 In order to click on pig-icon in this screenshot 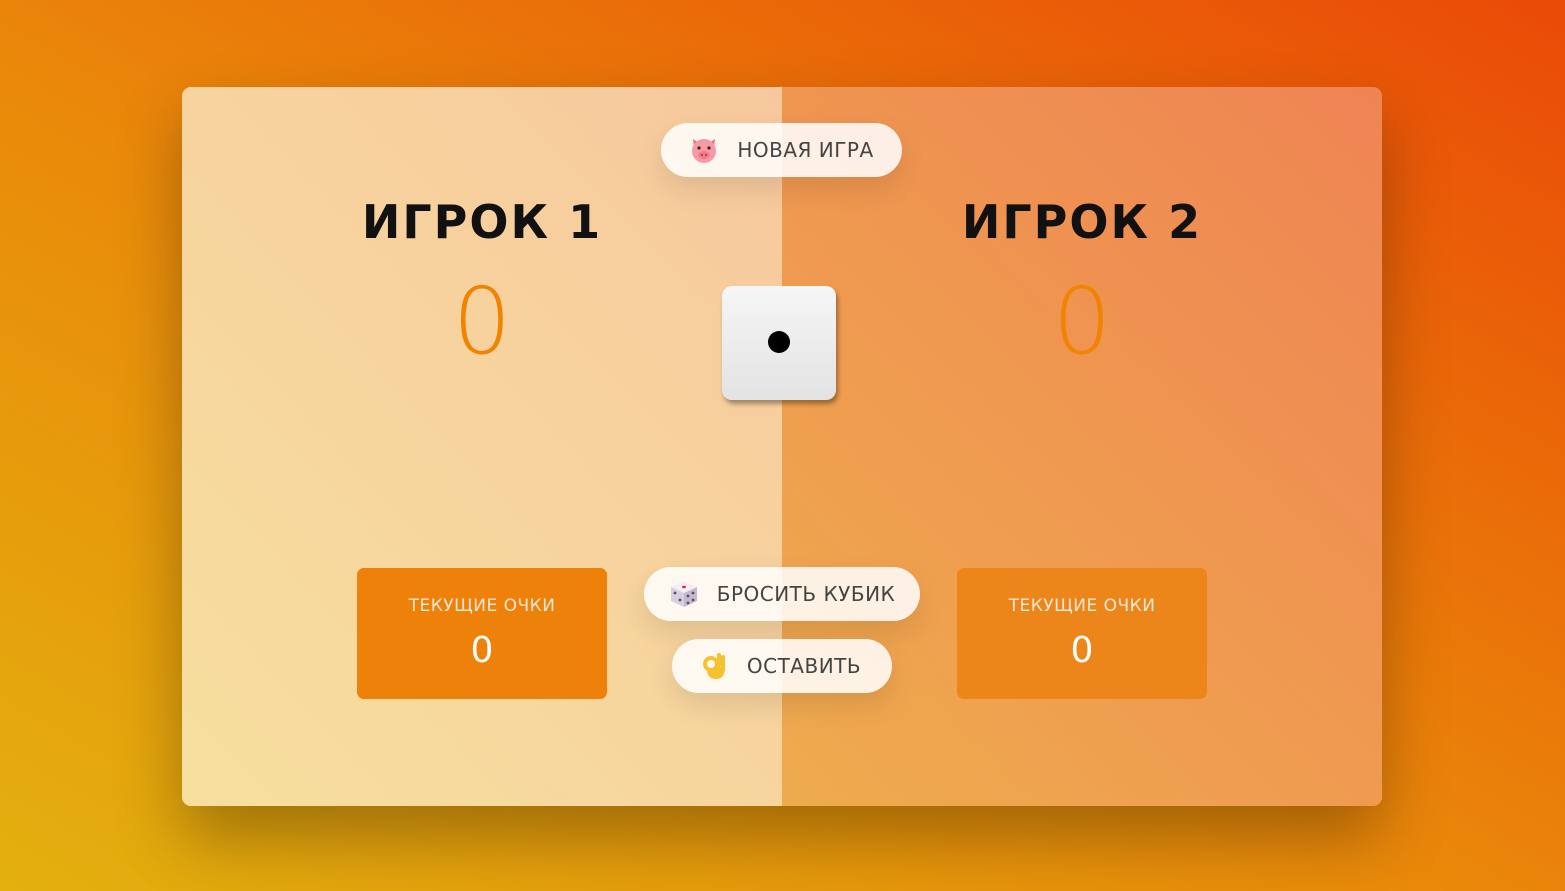, I will do `click(704, 150)`.